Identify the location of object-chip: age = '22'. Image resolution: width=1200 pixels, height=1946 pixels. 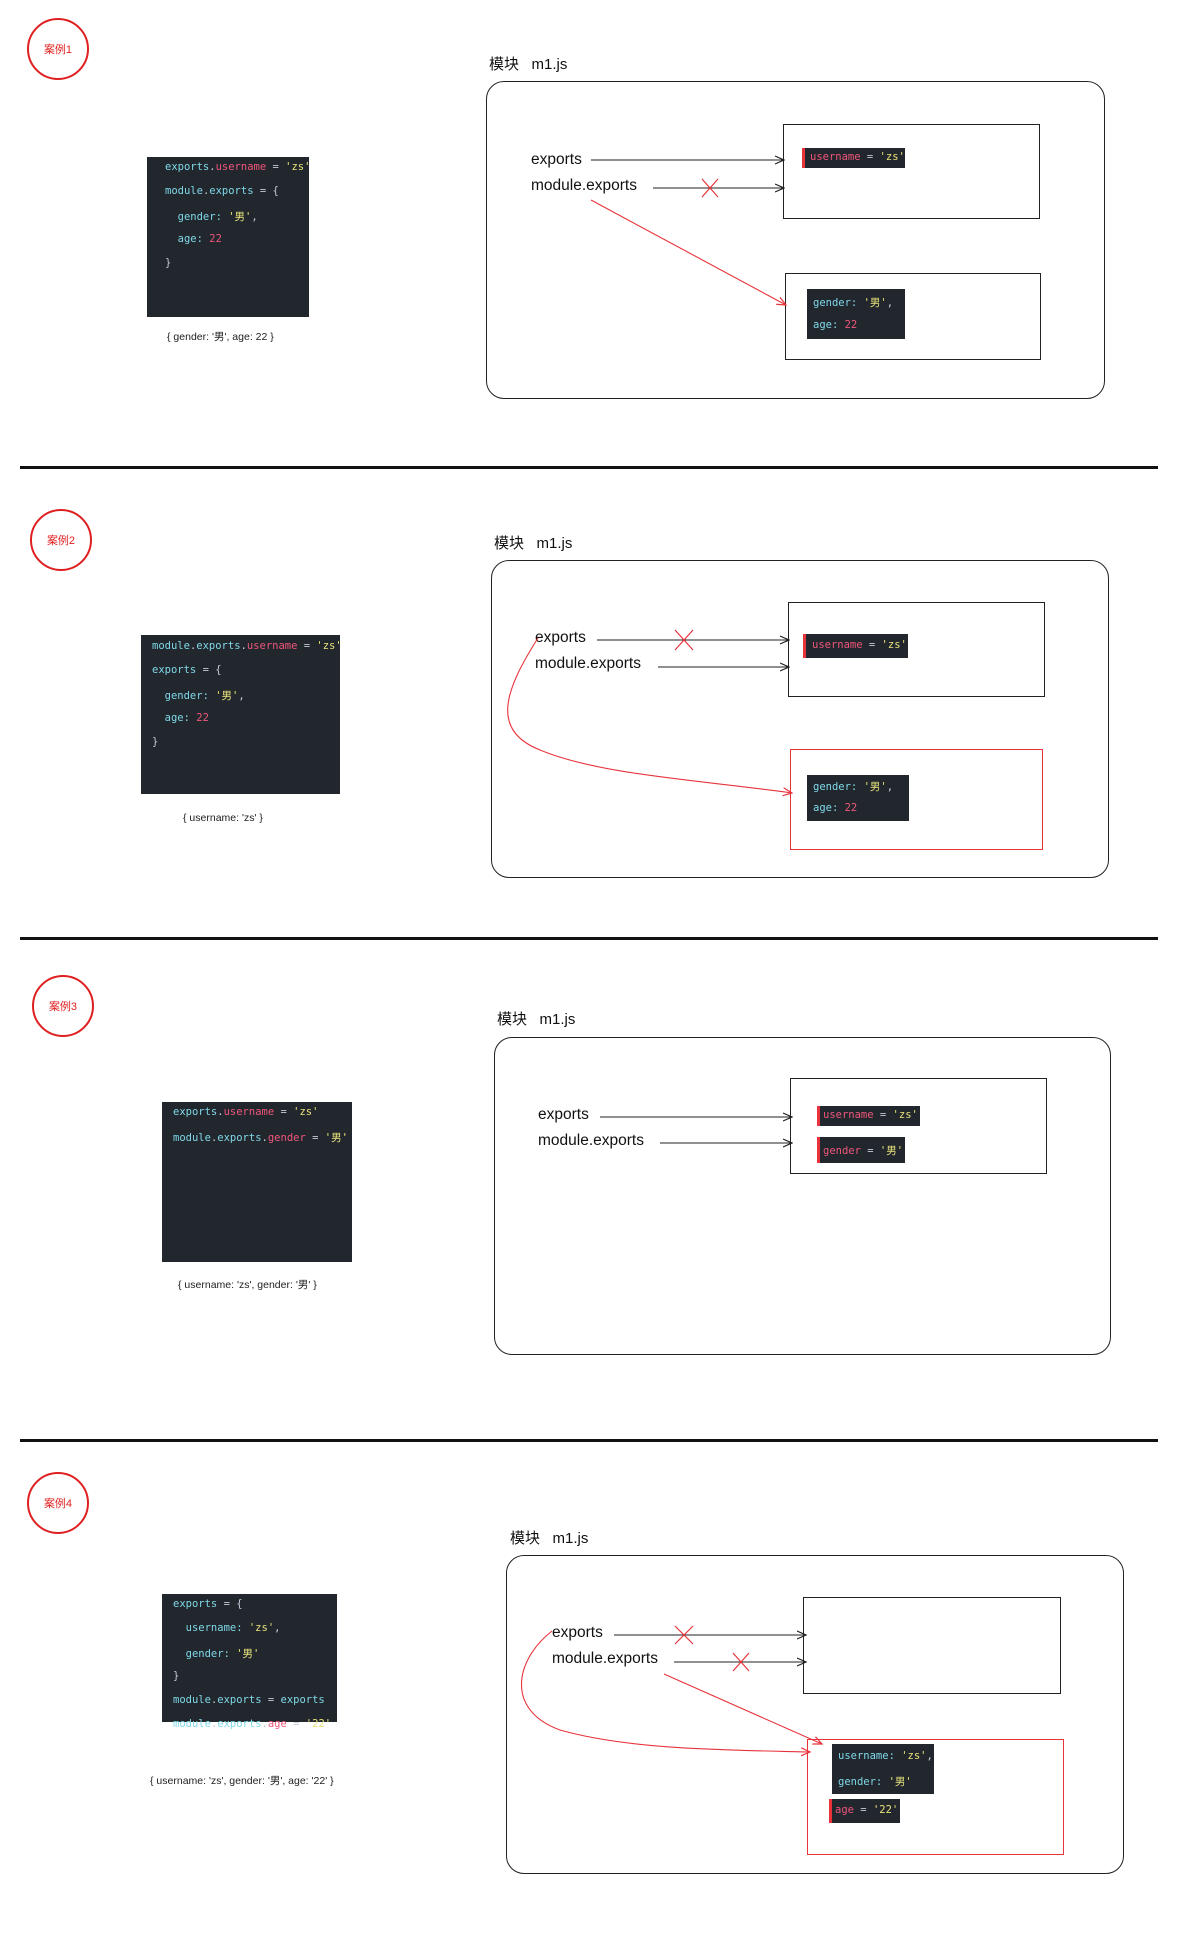
(864, 1811).